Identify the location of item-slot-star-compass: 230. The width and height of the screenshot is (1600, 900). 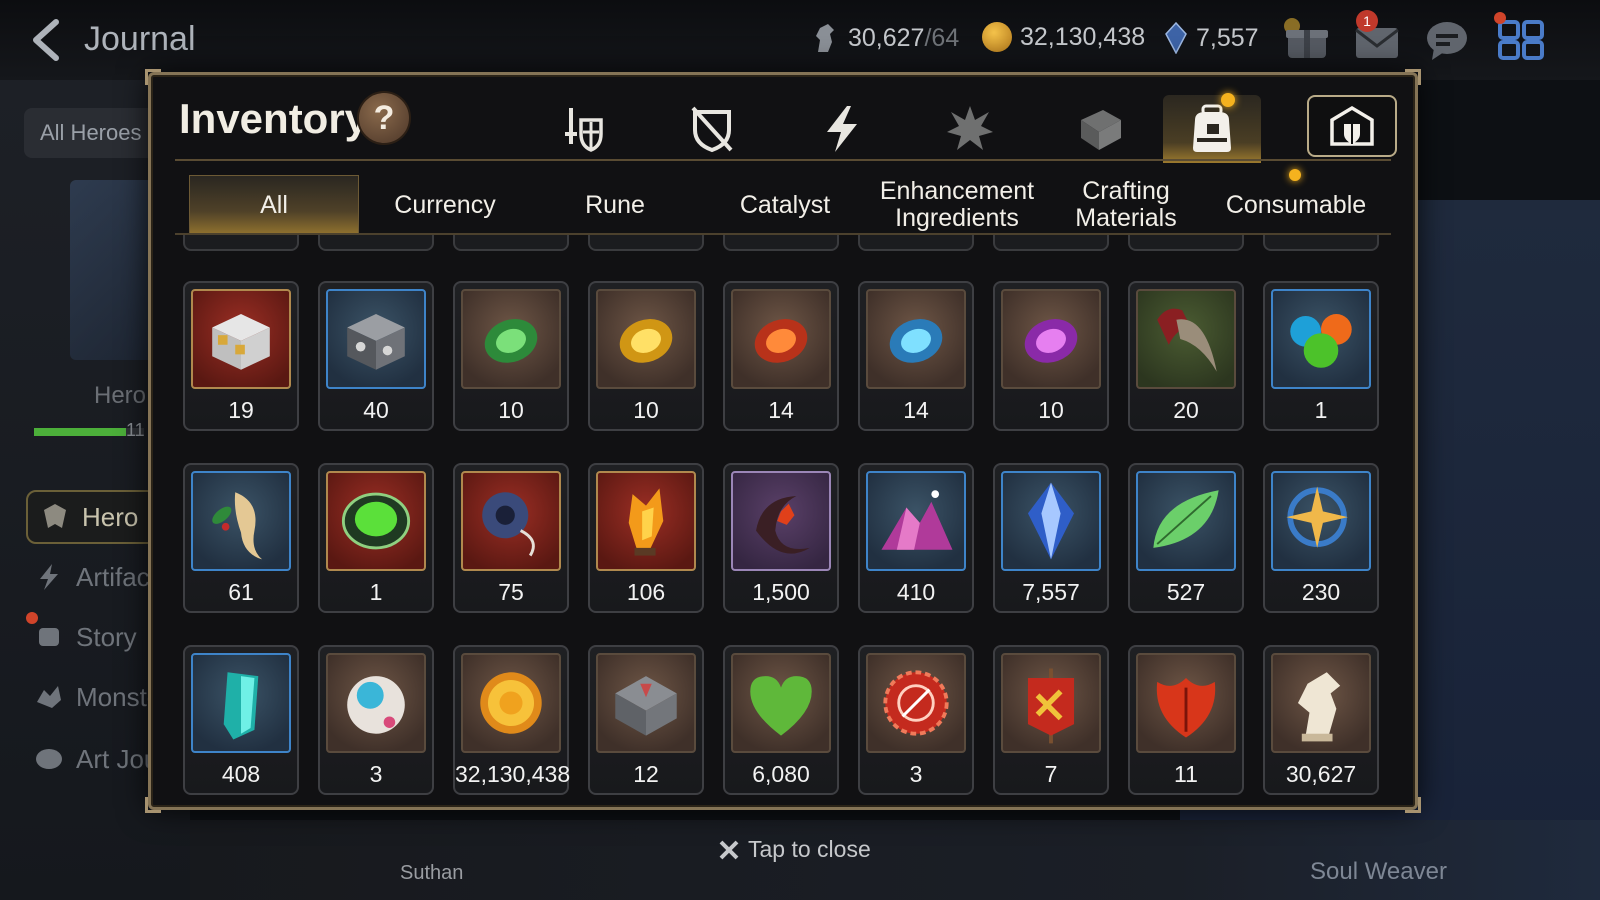
(1321, 538).